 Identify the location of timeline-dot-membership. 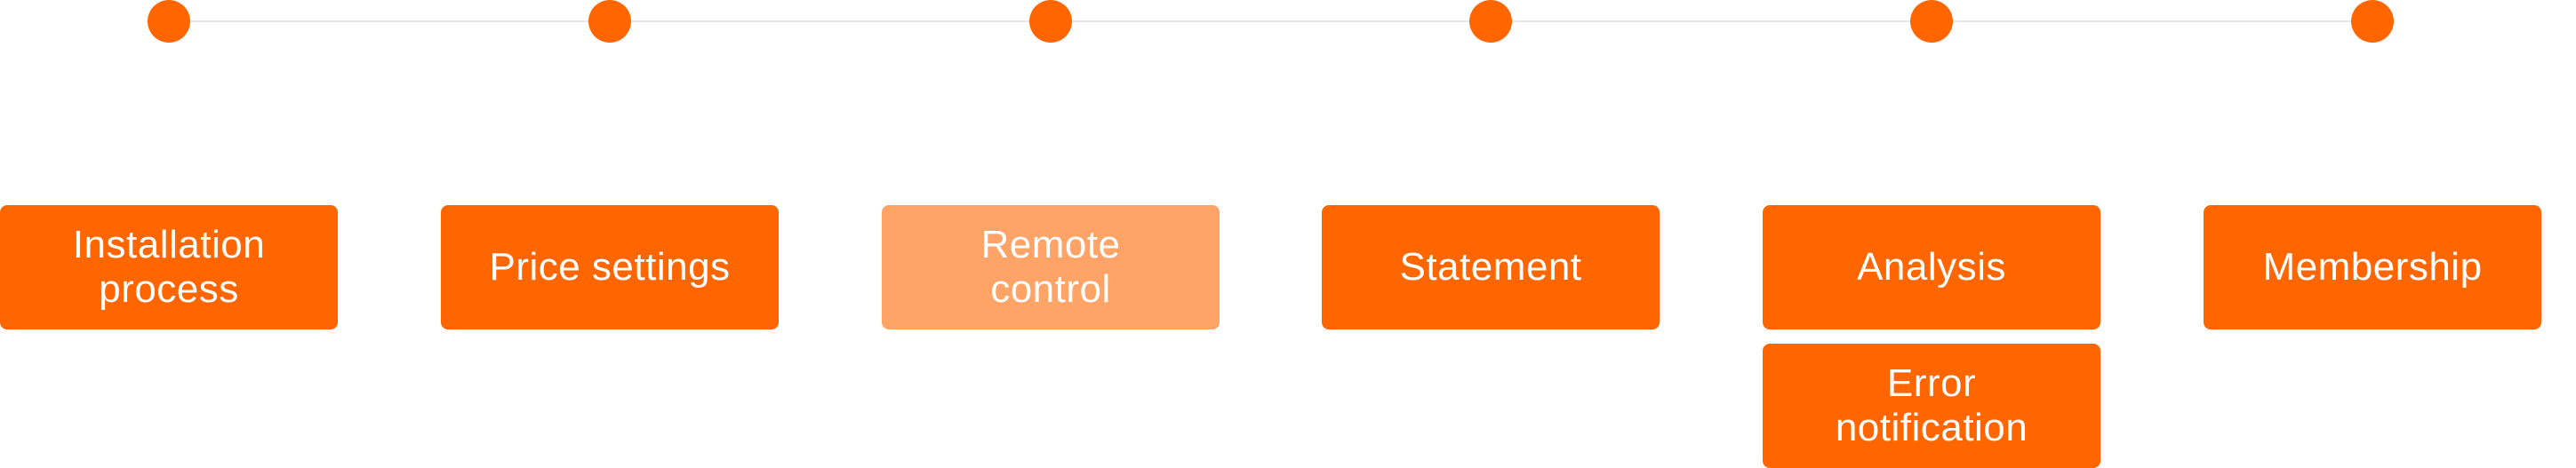
(2372, 21).